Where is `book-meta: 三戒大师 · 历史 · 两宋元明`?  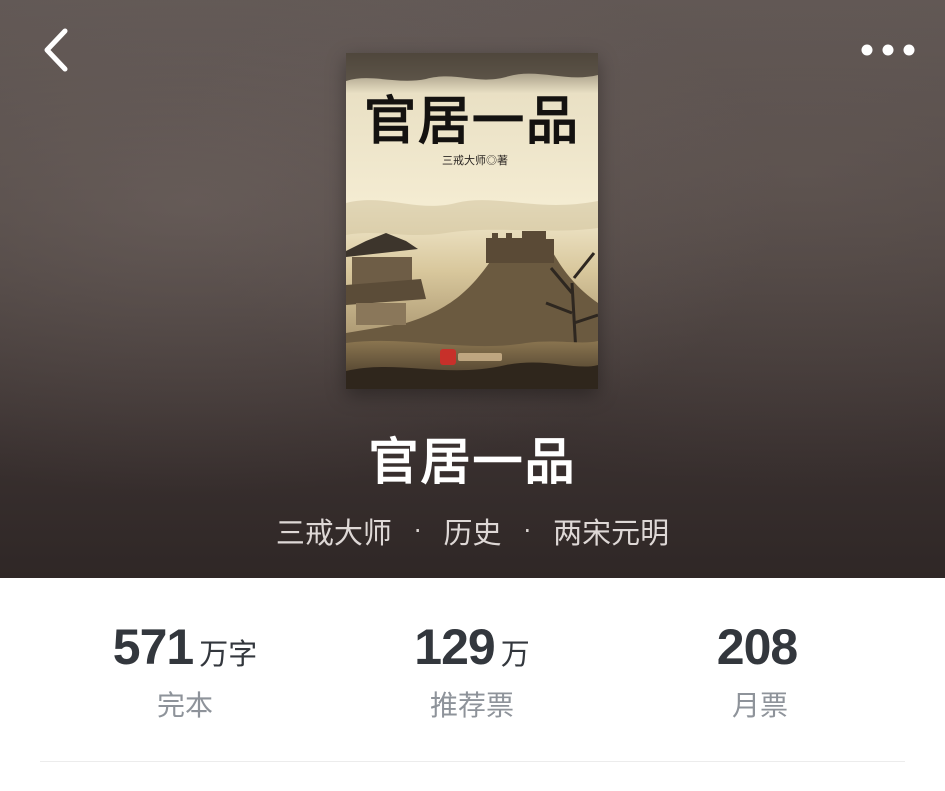 book-meta: 三戒大师 · 历史 · 两宋元明 is located at coordinates (472, 531).